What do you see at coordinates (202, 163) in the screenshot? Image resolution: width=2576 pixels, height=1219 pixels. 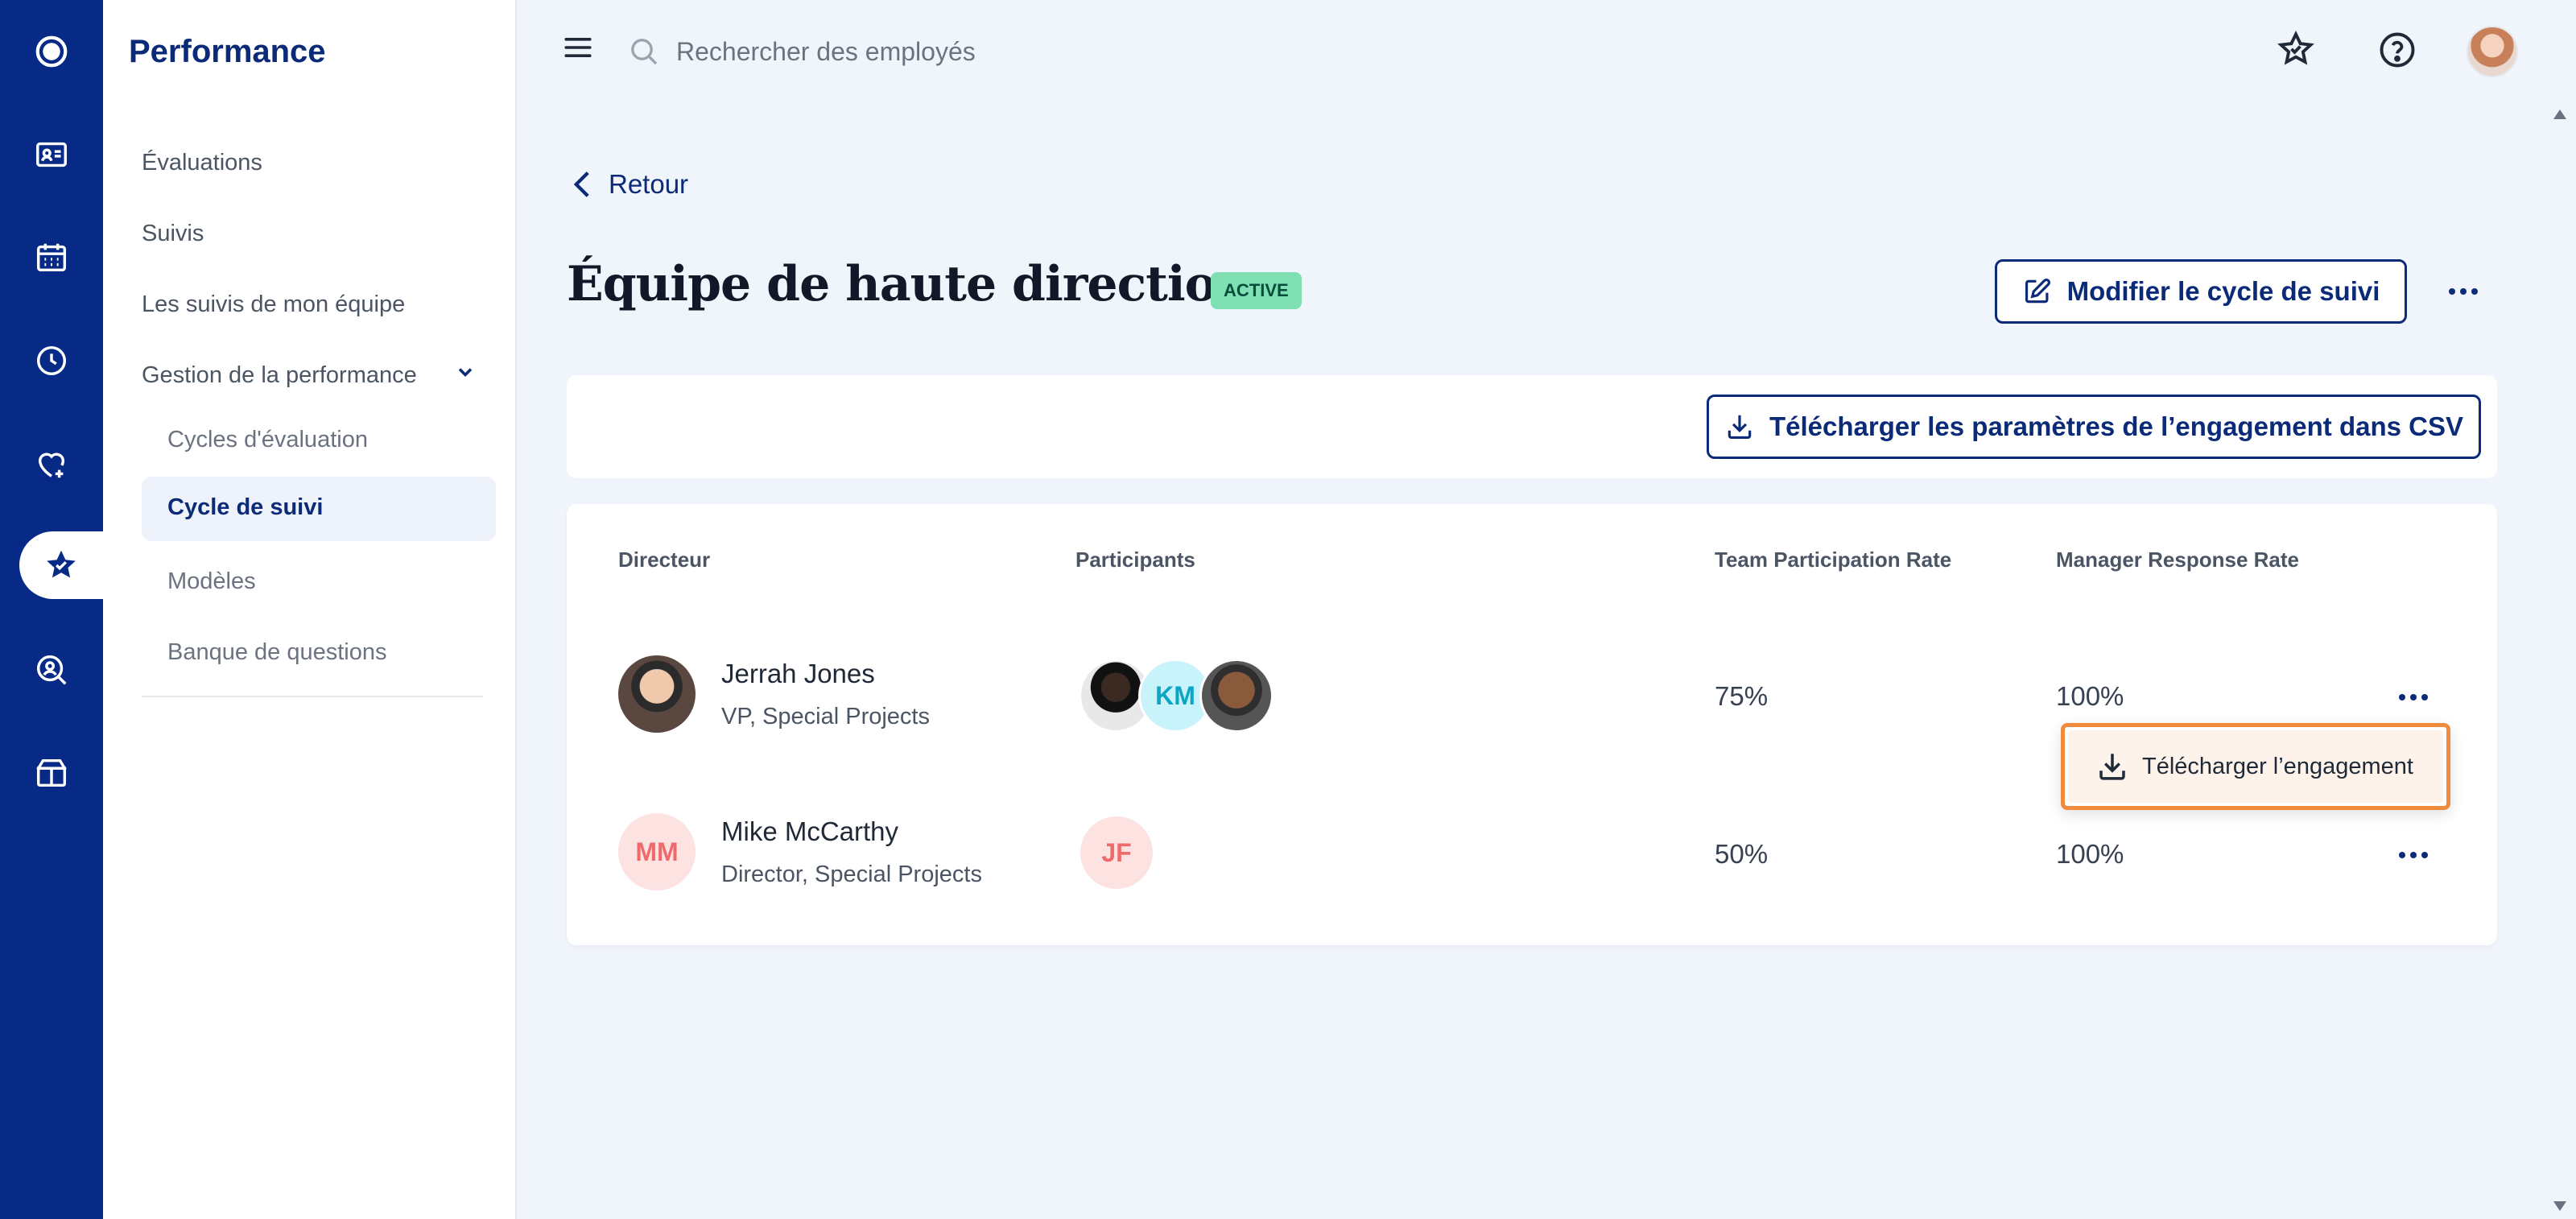 I see `sidebar-item-evaluations: Évaluations` at bounding box center [202, 163].